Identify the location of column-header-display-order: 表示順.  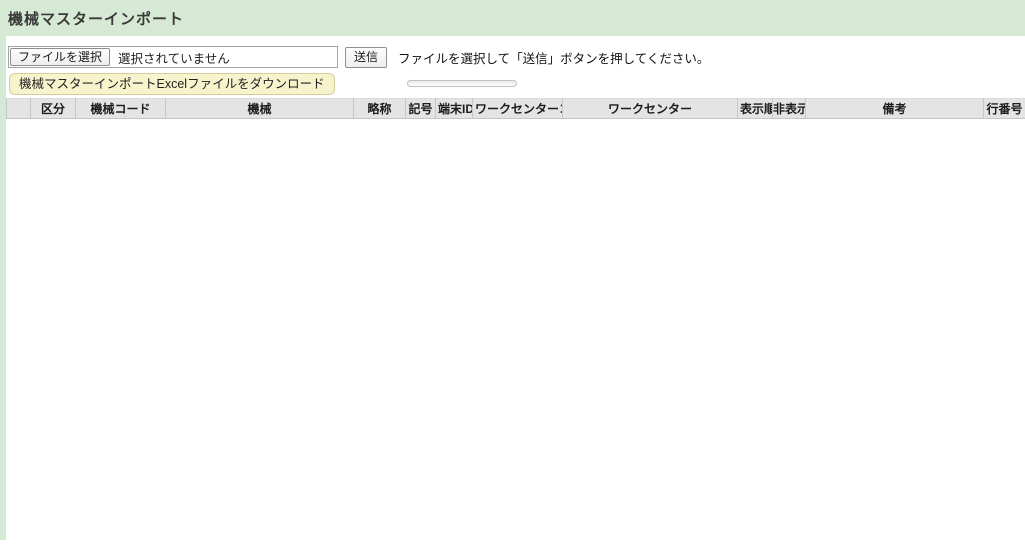
(755, 108).